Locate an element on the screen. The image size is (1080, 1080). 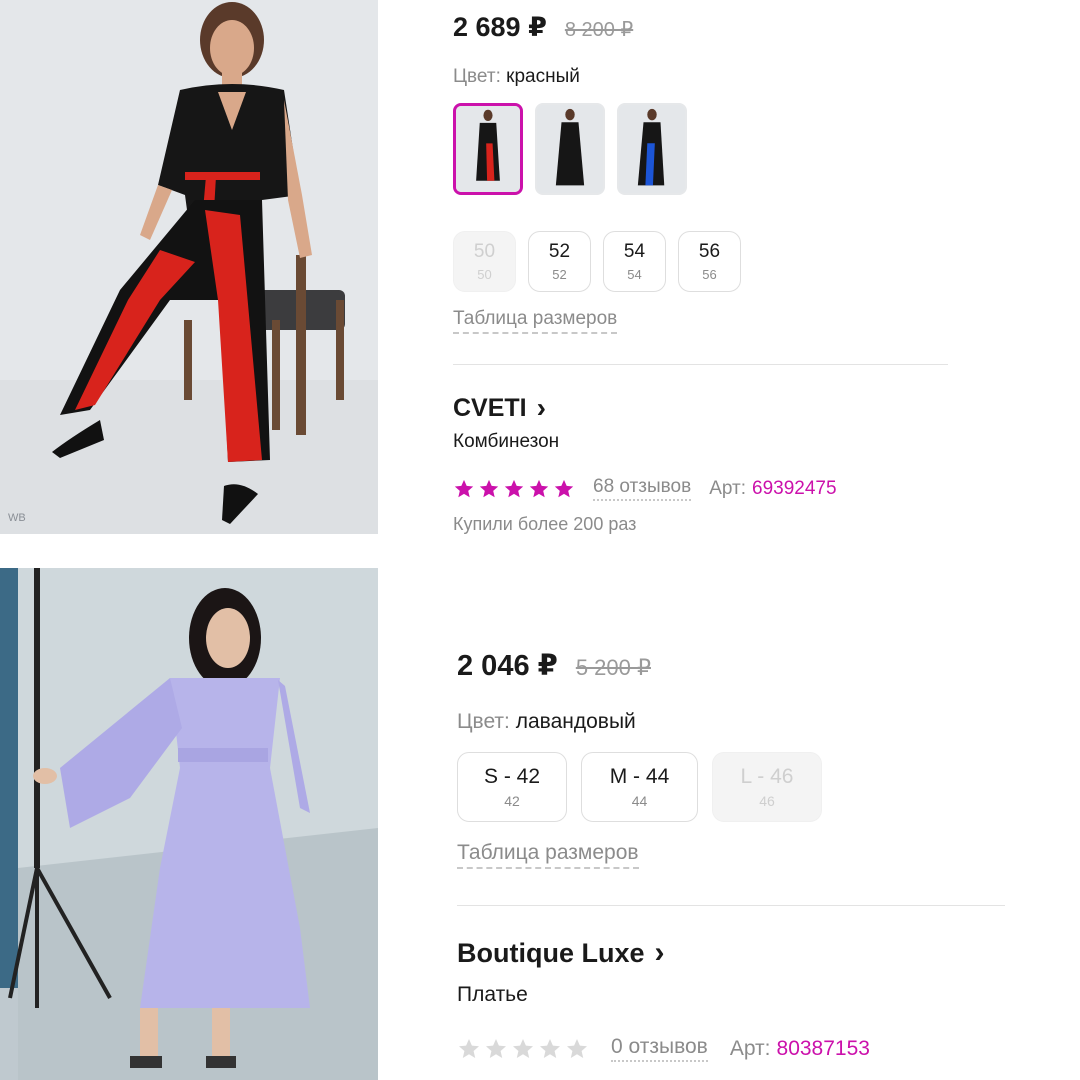
size-label: 56 is located at coordinates (709, 251).